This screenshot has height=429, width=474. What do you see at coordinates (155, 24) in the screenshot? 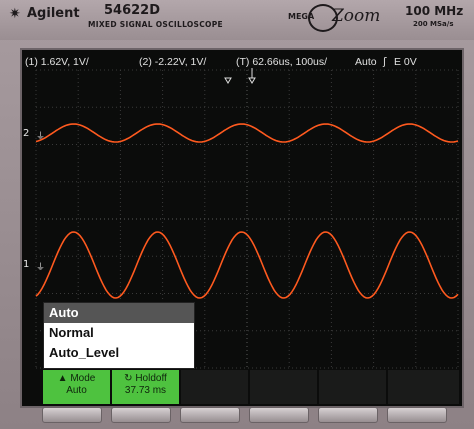
I see `model-subtitle: MIXED SIGNAL OSCILLOSCOPE` at bounding box center [155, 24].